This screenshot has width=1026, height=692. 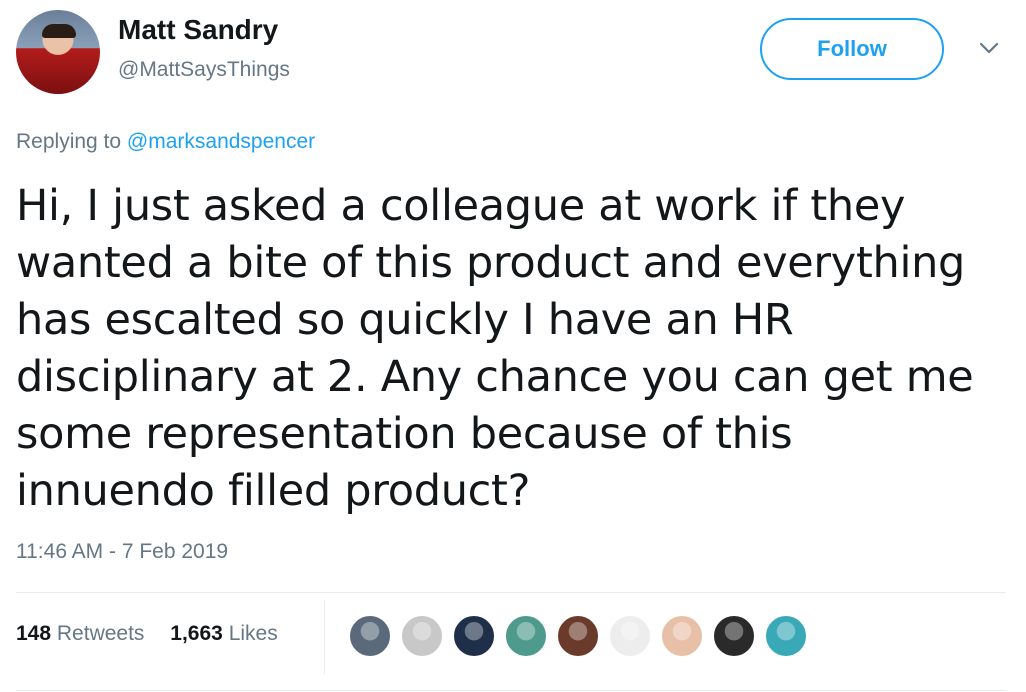 What do you see at coordinates (198, 30) in the screenshot?
I see `author-name: Matt Sandry` at bounding box center [198, 30].